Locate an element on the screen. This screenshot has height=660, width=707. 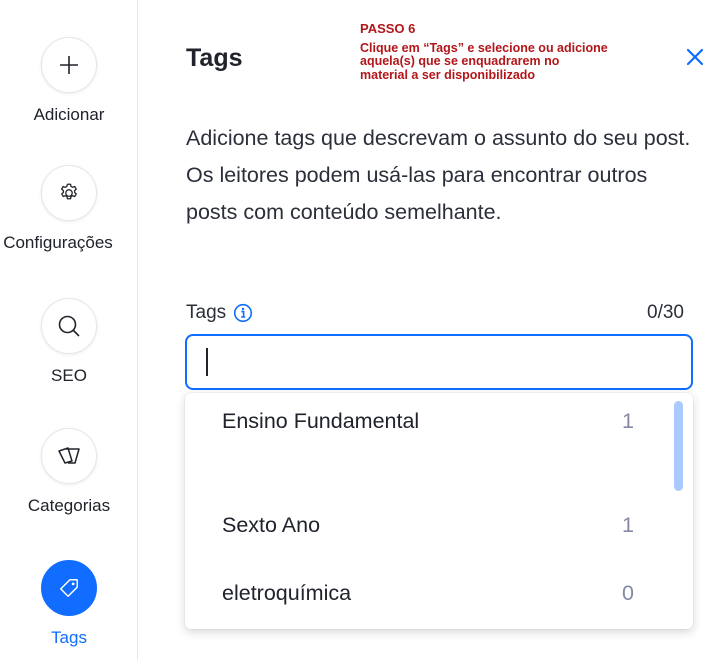
sidebar-item-label: SEO is located at coordinates (69, 375).